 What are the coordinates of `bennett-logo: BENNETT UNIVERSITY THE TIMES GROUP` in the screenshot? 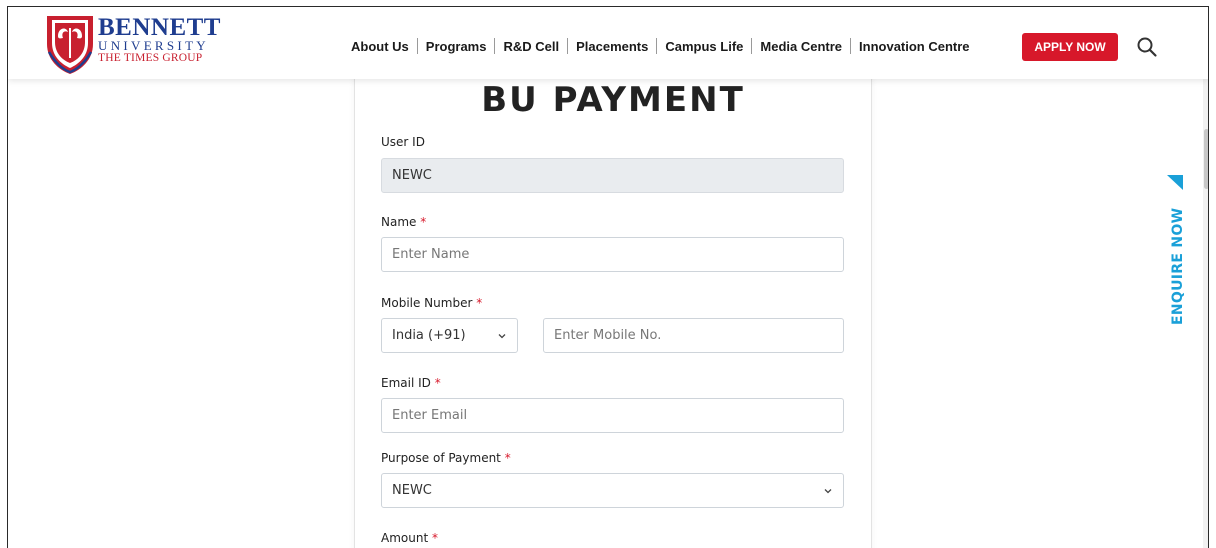 It's located at (132, 45).